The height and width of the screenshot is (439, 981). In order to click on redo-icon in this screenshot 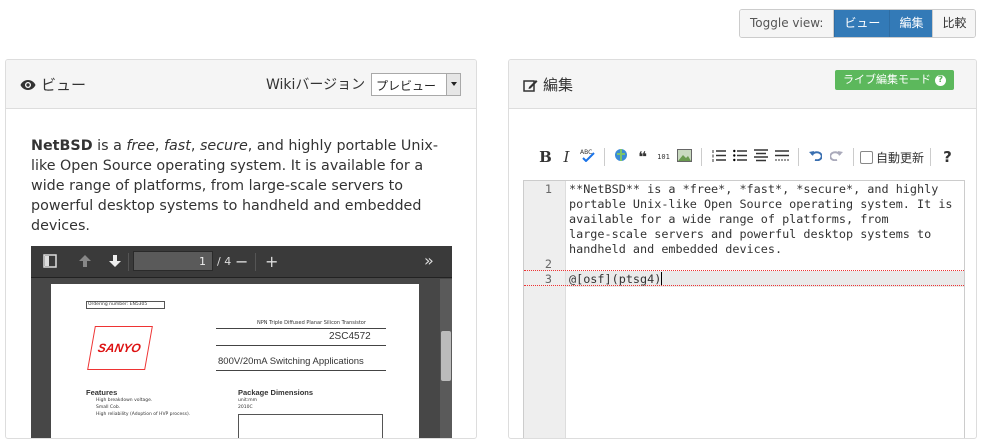, I will do `click(836, 157)`.